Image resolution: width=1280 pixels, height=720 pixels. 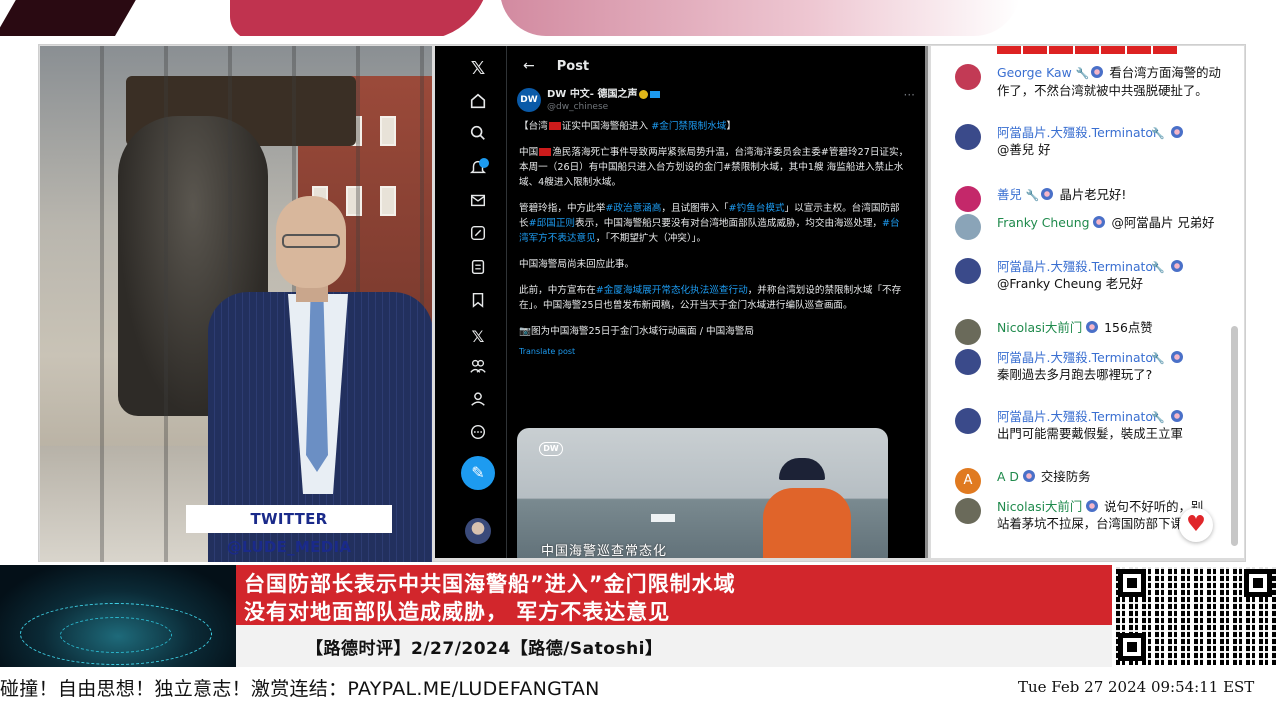 What do you see at coordinates (674, 646) in the screenshot?
I see `subtitle-box: 【路德时评】2/27/2024【路德/Satoshi】` at bounding box center [674, 646].